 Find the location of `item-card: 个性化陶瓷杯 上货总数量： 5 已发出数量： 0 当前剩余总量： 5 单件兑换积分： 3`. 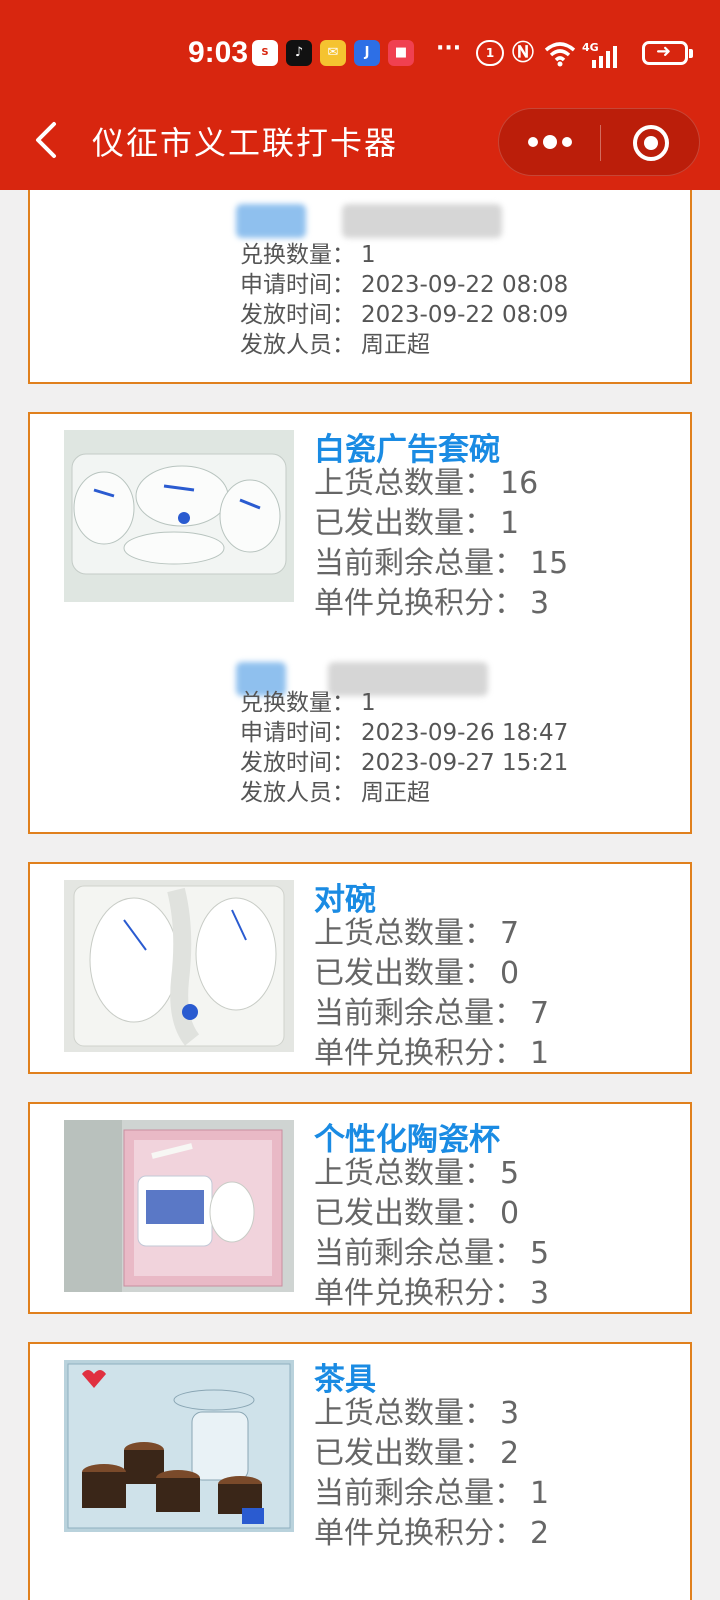

item-card: 个性化陶瓷杯 上货总数量： 5 已发出数量： 0 当前剩余总量： 5 单件兑换积分： 3 is located at coordinates (360, 1208).